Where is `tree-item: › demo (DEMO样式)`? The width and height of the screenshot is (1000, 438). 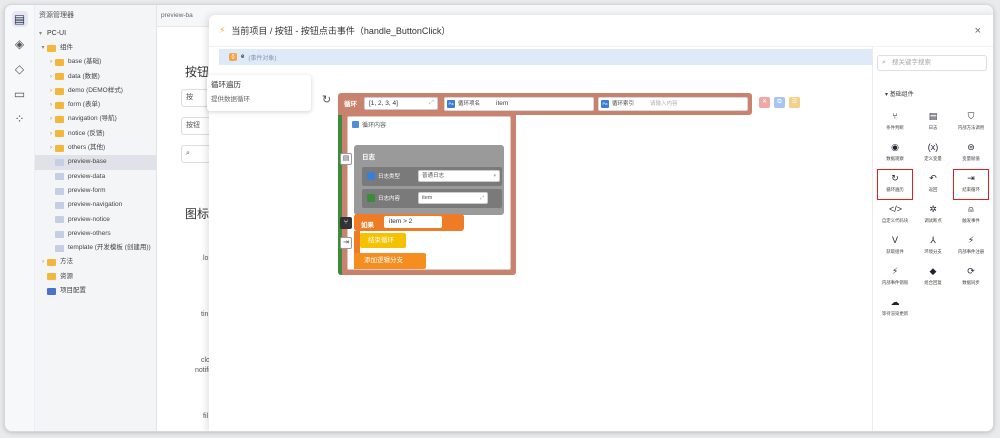
tree-item: › demo (DEMO样式) is located at coordinates (95, 91).